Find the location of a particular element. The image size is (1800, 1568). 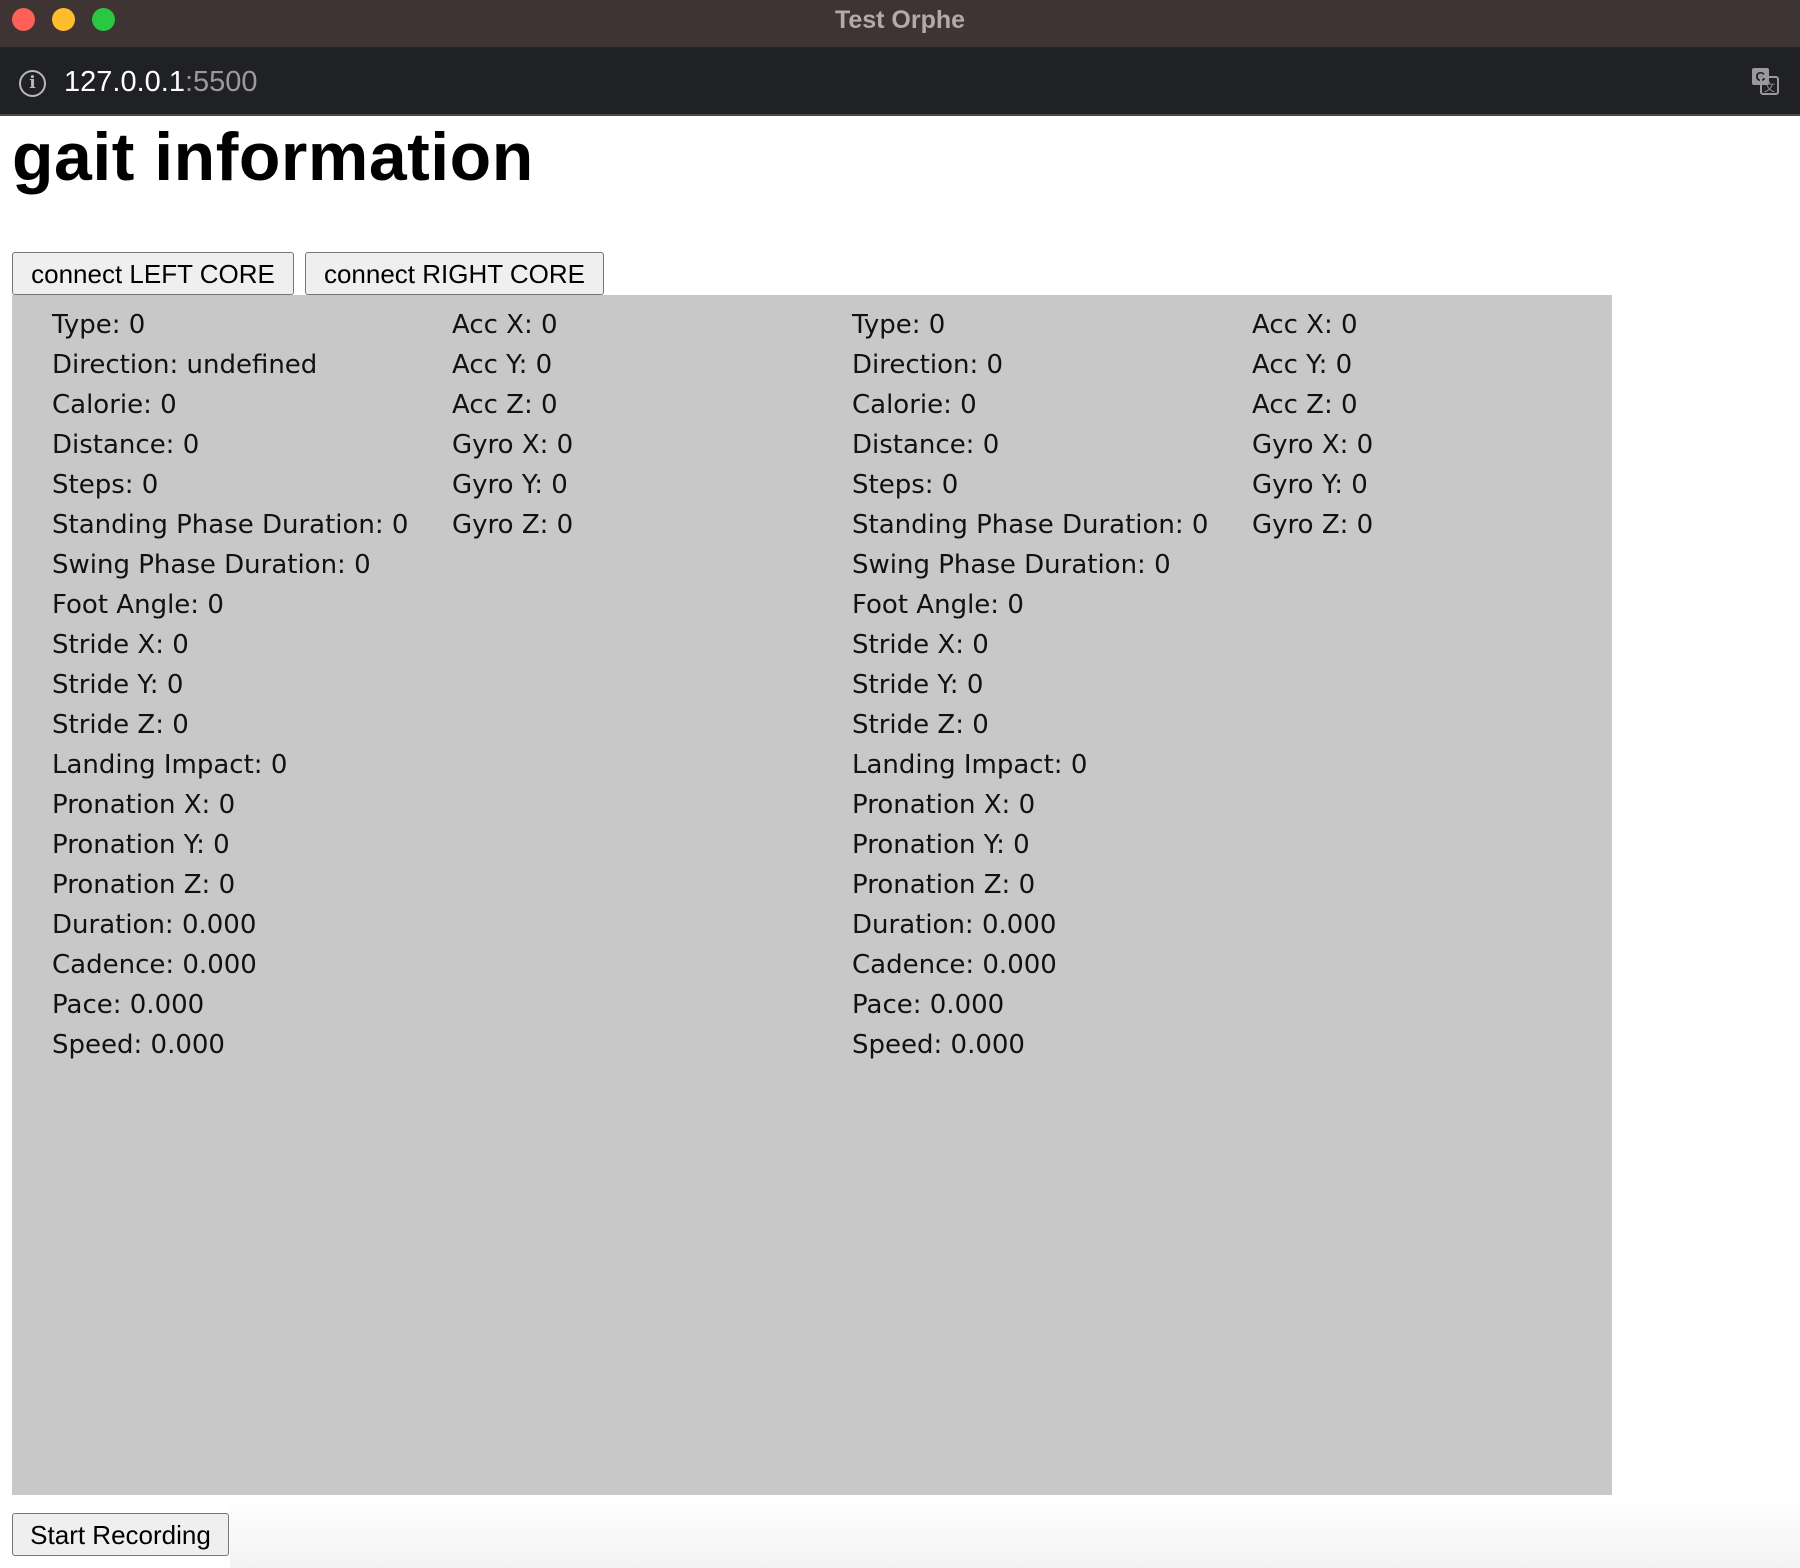

url-field: 127.0.0.1:5500 is located at coordinates (161, 82).